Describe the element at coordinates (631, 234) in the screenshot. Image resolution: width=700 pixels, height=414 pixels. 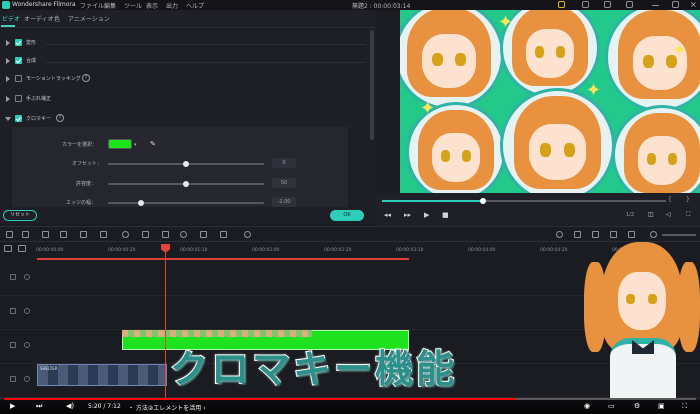
I see `snap-icon` at that location.